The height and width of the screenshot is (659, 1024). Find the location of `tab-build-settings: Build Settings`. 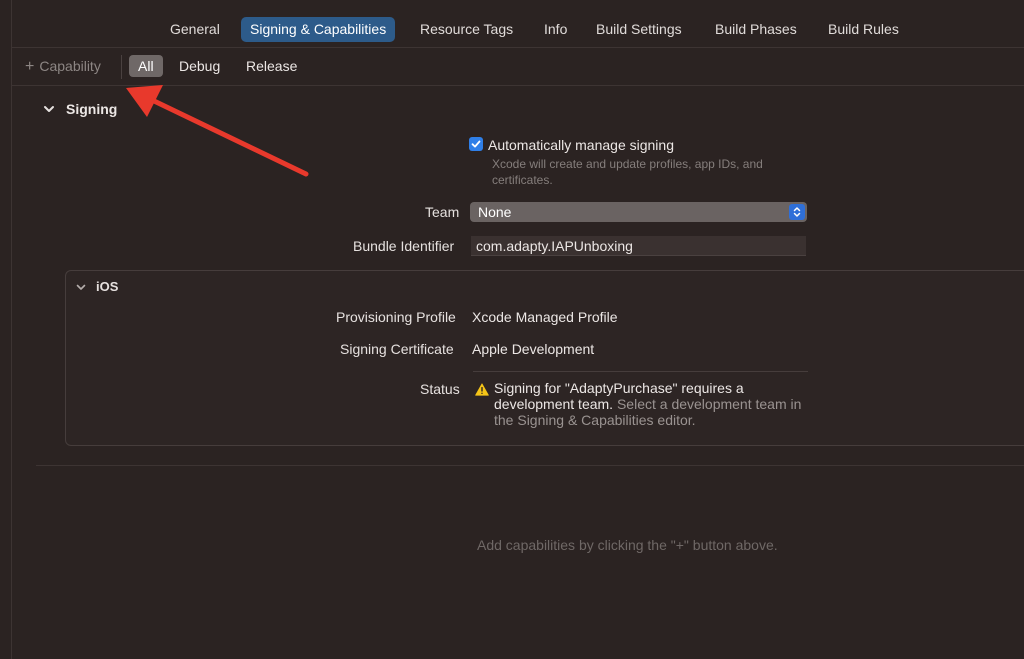

tab-build-settings: Build Settings is located at coordinates (639, 29).